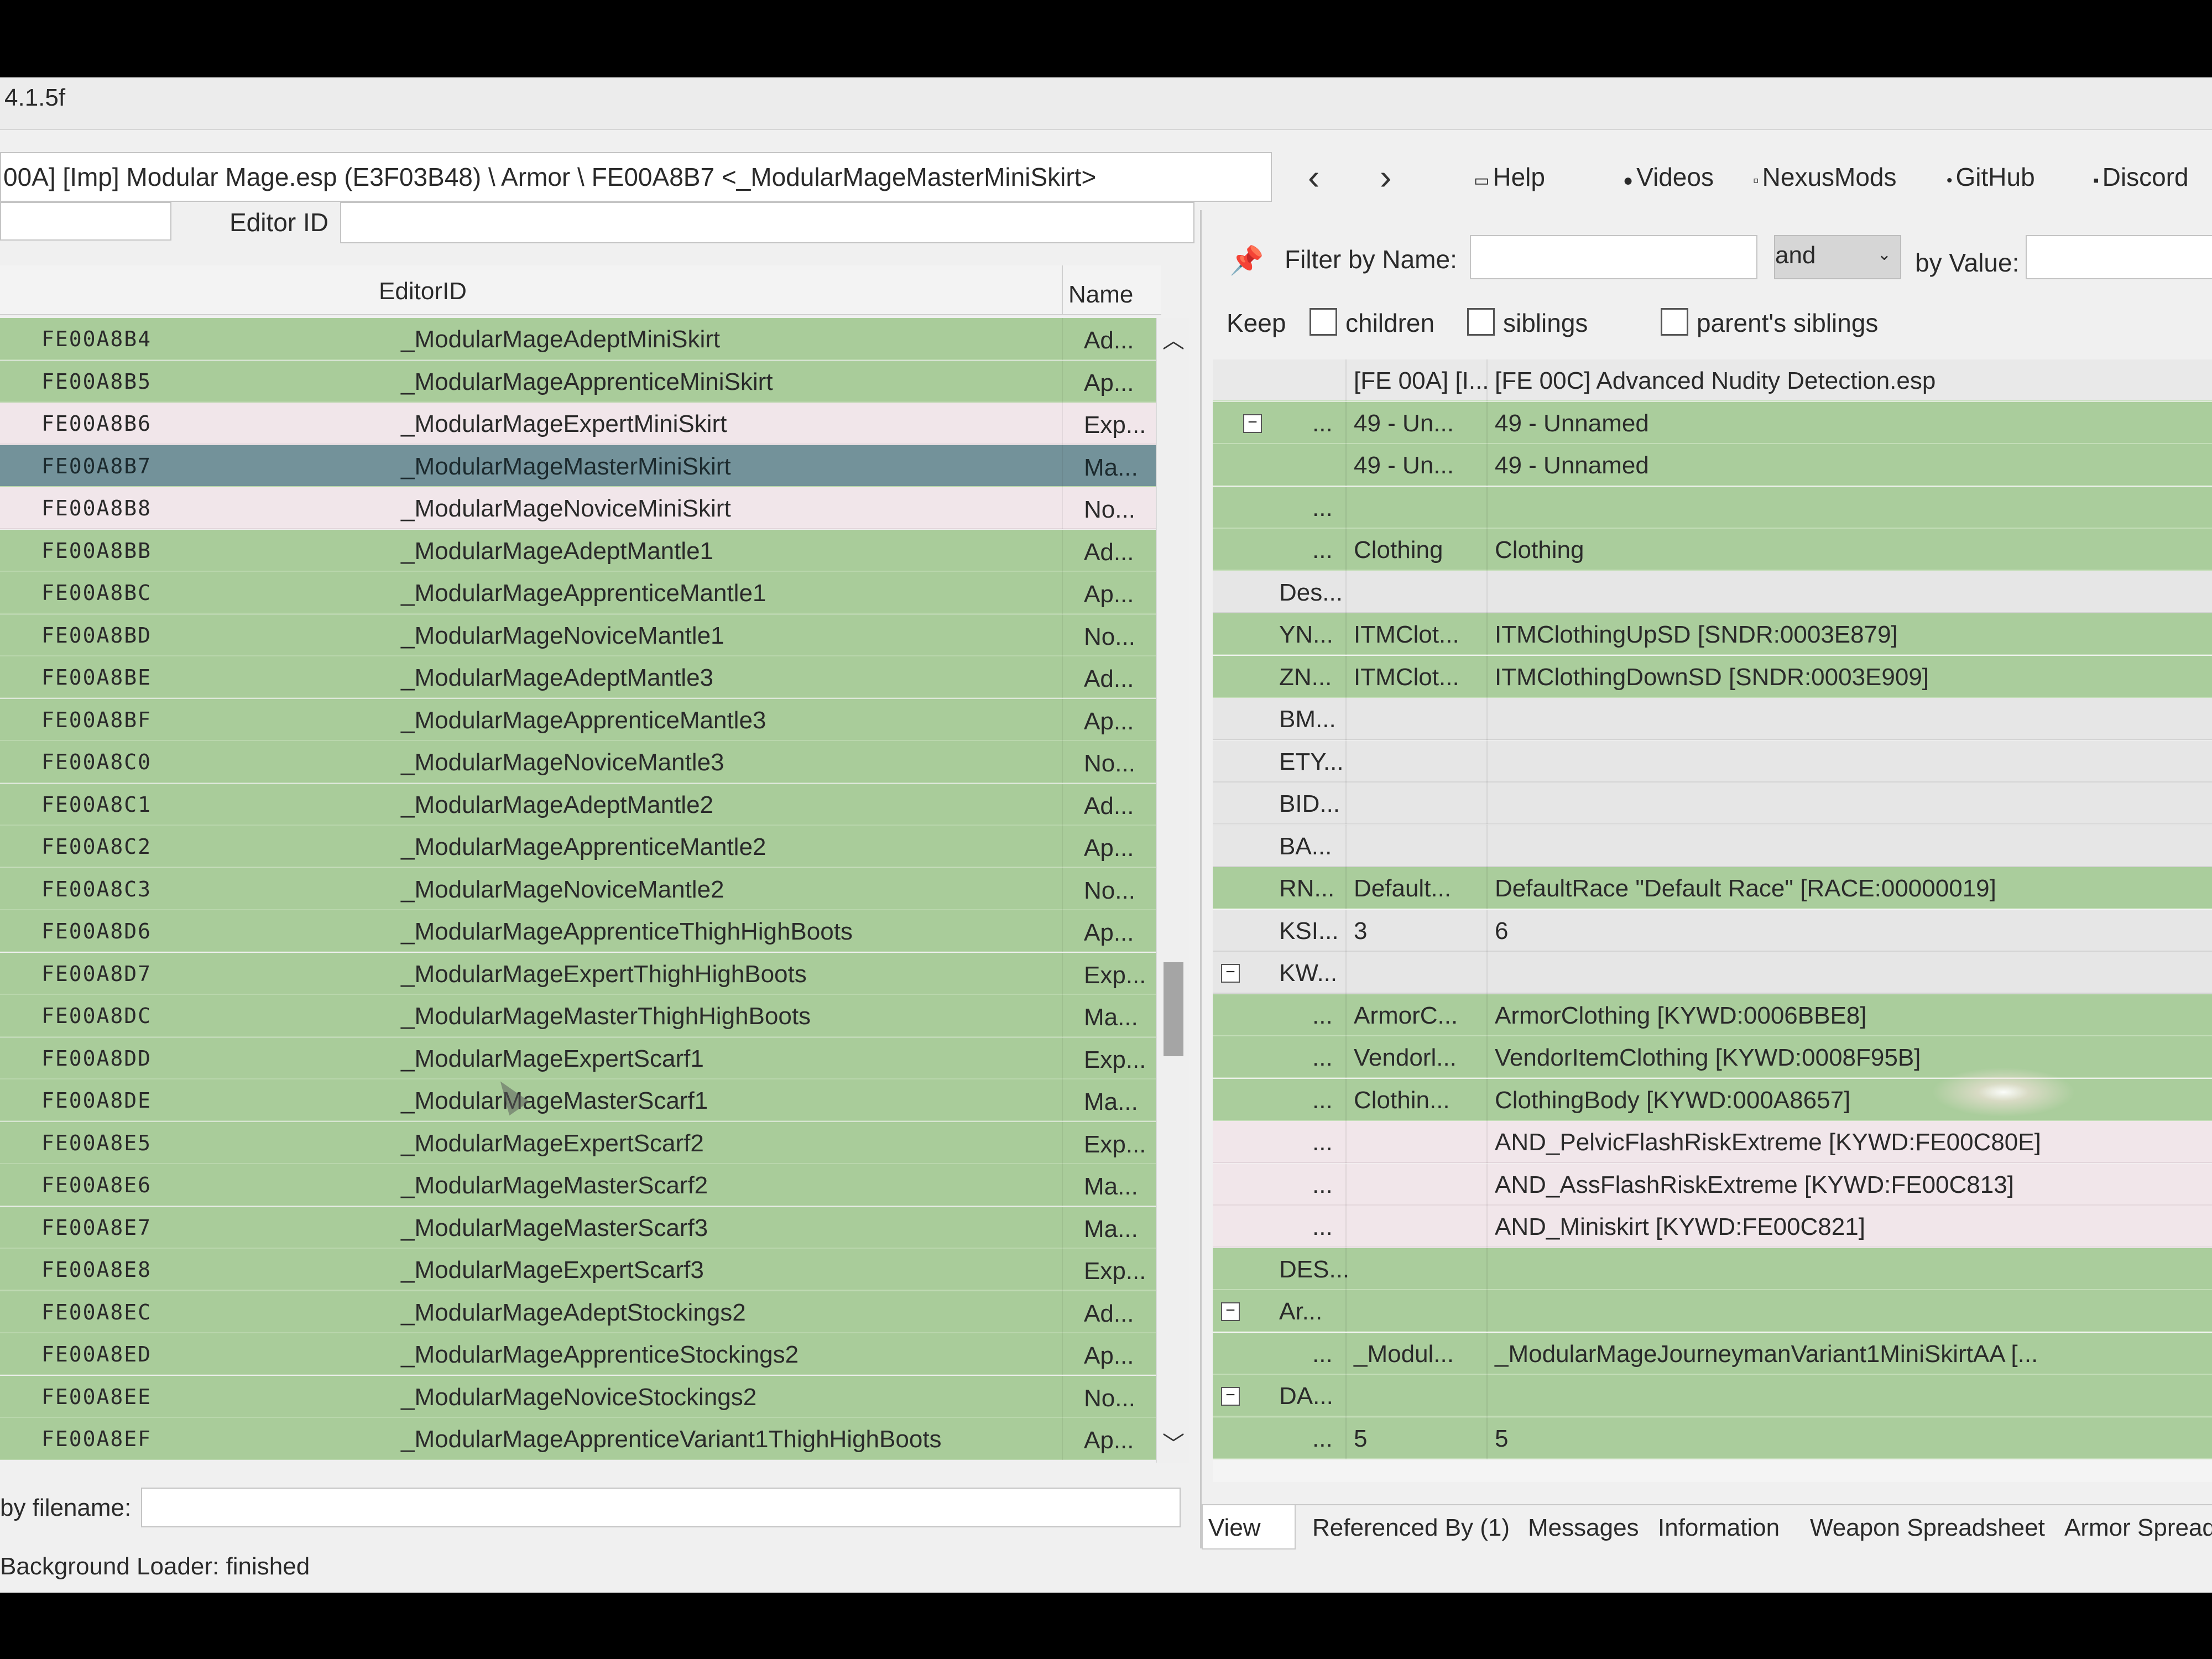 The image size is (2212, 1659). Describe the element at coordinates (1173, 1442) in the screenshot. I see `scroll-down-icon: ﹀` at that location.